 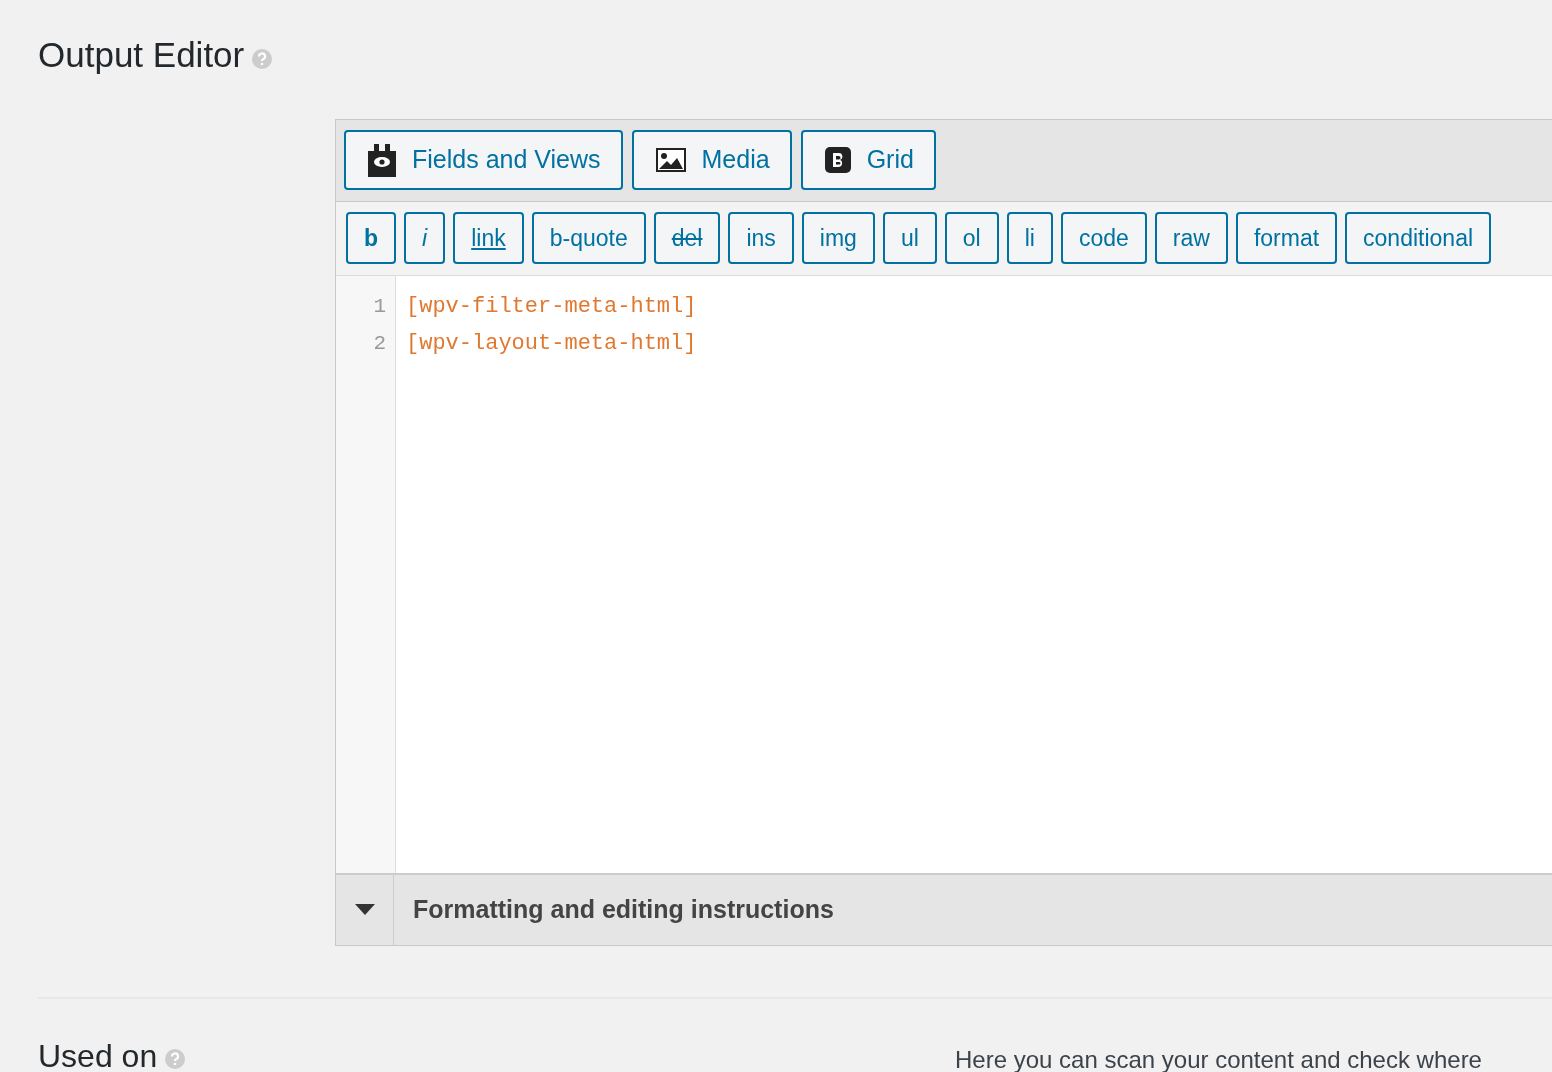 What do you see at coordinates (551, 307) in the screenshot?
I see `code-line: [wpv-filter-meta-html]` at bounding box center [551, 307].